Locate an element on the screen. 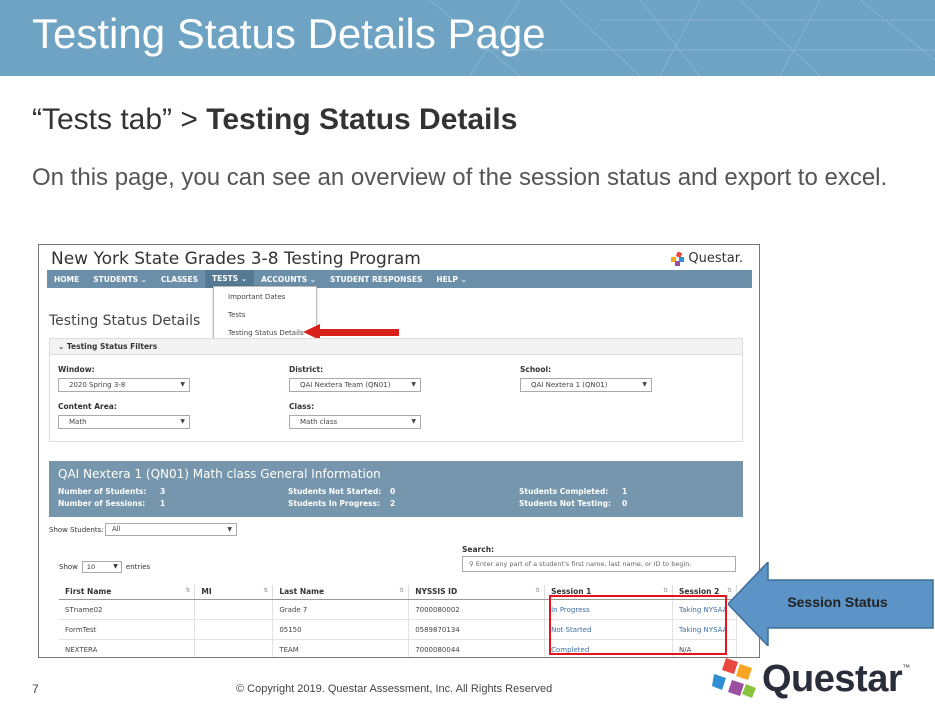  district-label: District: is located at coordinates (306, 369).